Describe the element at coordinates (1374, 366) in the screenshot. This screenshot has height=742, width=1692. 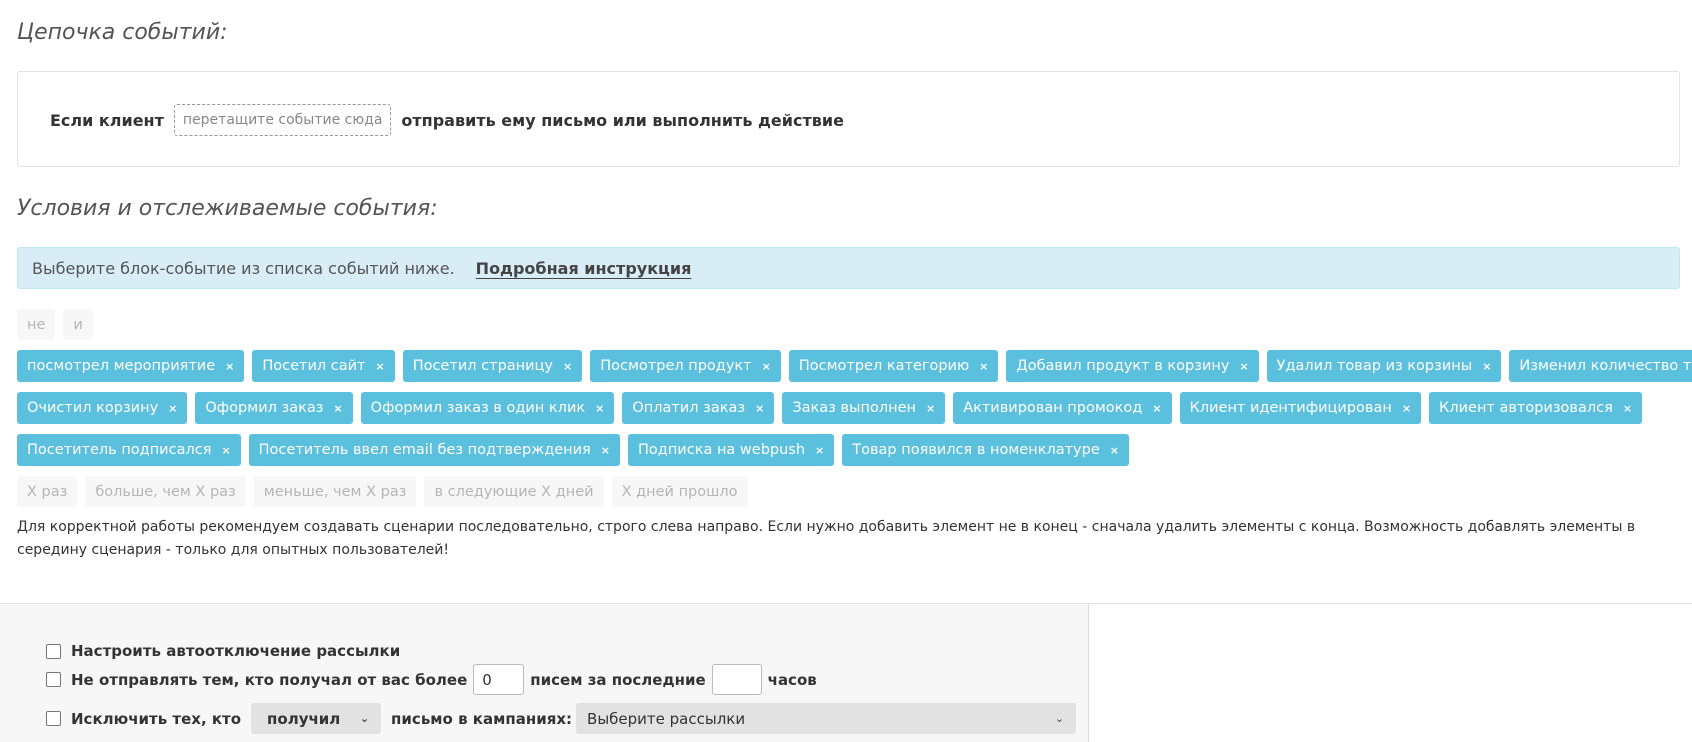
I see `event-tag-label: Удалил товар из корзины` at that location.